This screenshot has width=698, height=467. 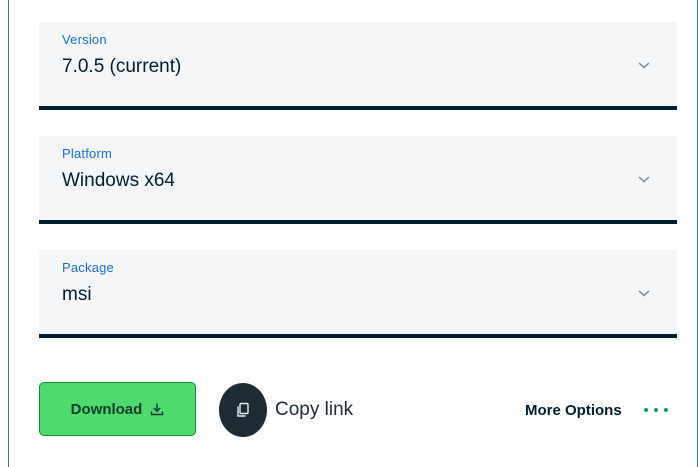 I want to click on download-icon, so click(x=157, y=409).